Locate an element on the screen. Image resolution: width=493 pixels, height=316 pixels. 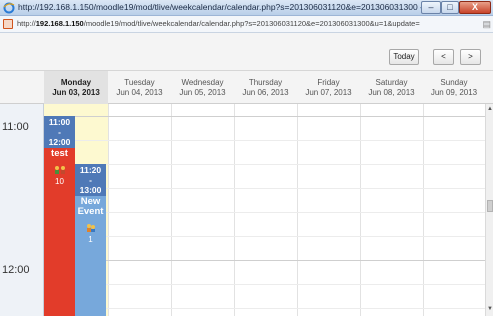
time-label: 12:00 is located at coordinates (16, 270).